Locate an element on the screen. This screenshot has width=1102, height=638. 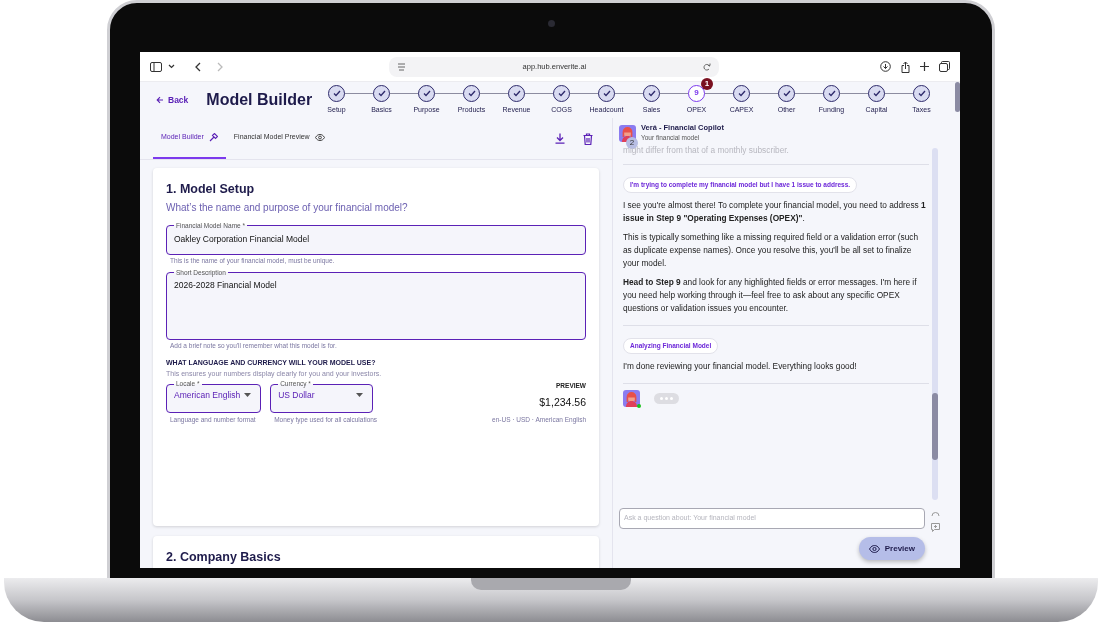
share-icon is located at coordinates (905, 66).